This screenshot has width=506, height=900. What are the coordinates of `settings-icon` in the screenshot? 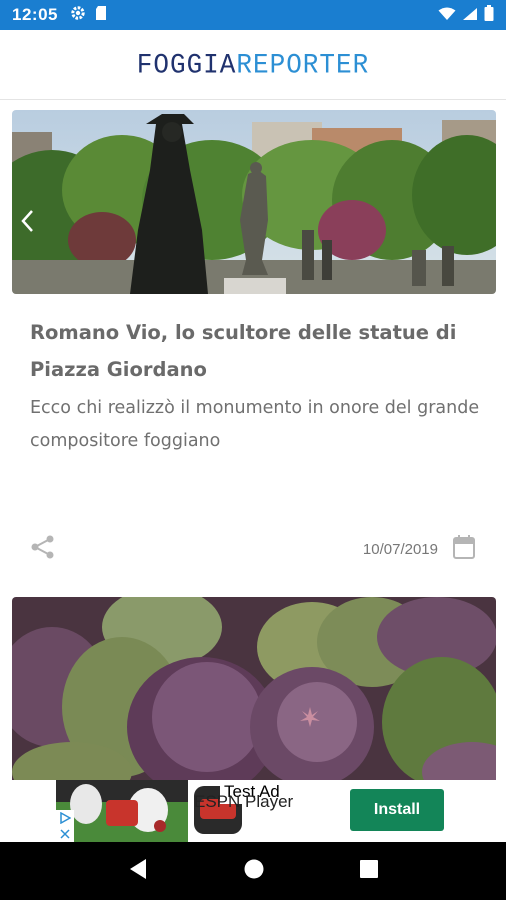 It's located at (78, 15).